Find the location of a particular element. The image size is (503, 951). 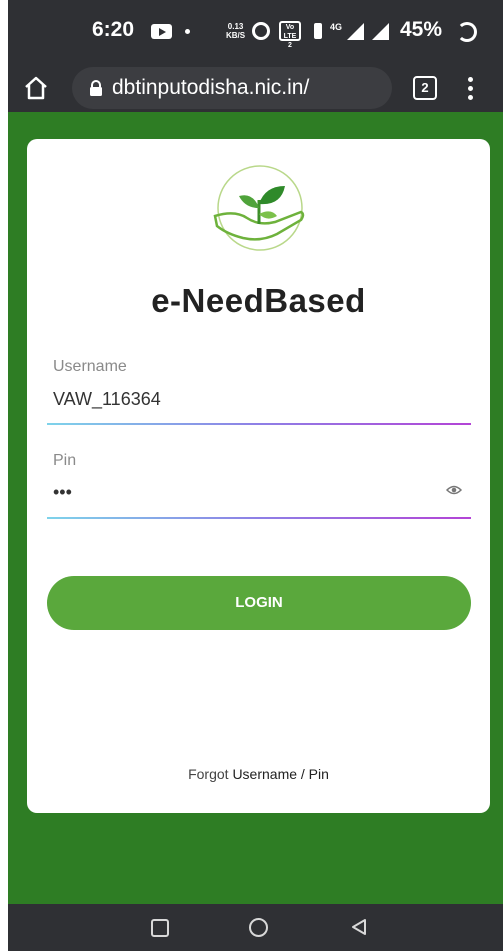

forgot-credentials: Forgot Username / Pin is located at coordinates (258, 774).